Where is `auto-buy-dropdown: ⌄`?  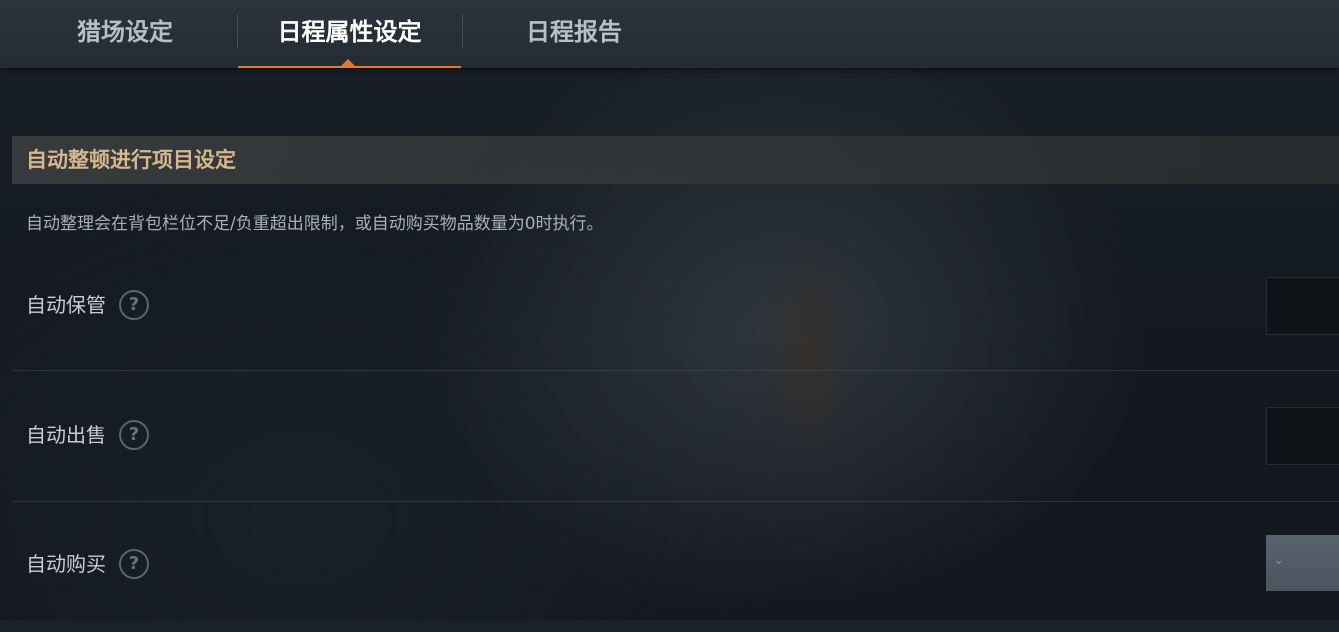
auto-buy-dropdown: ⌄ is located at coordinates (1302, 563).